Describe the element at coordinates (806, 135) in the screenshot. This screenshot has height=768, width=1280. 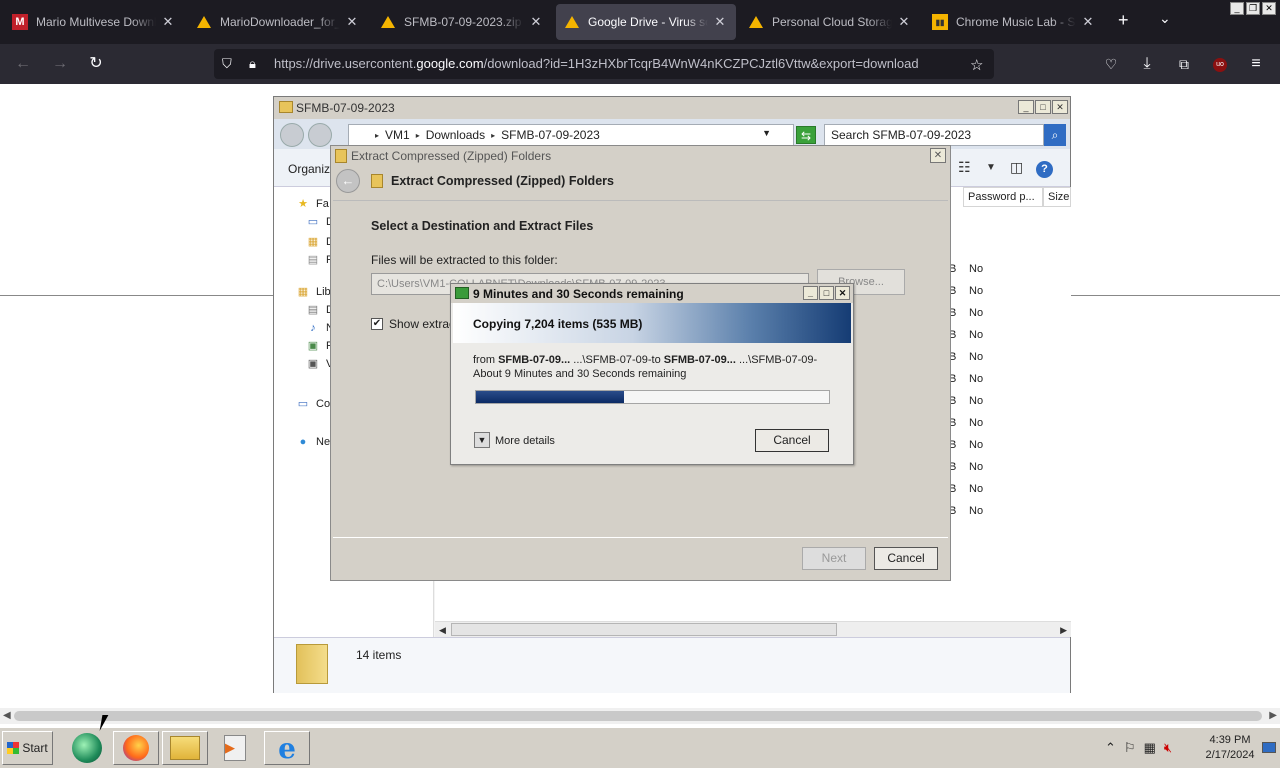
I see `refresh-icon: ⇆` at that location.